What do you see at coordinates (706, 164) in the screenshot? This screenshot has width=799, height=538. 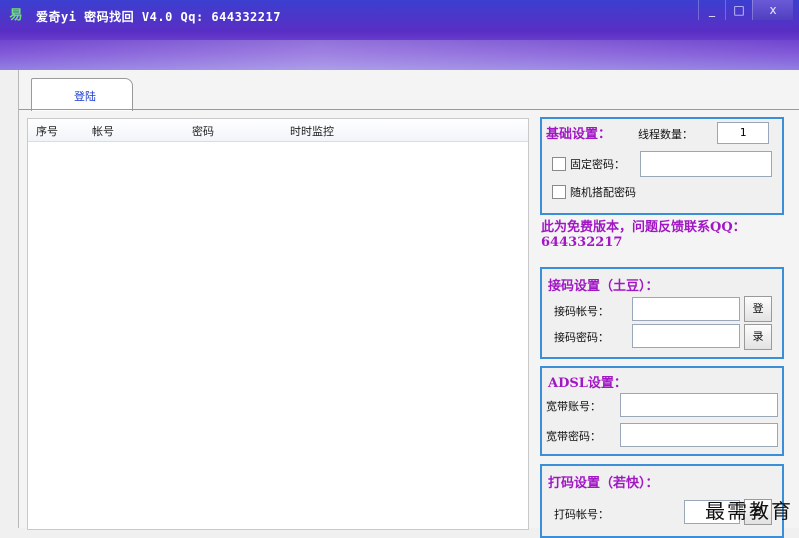 I see `fixed-password-input` at bounding box center [706, 164].